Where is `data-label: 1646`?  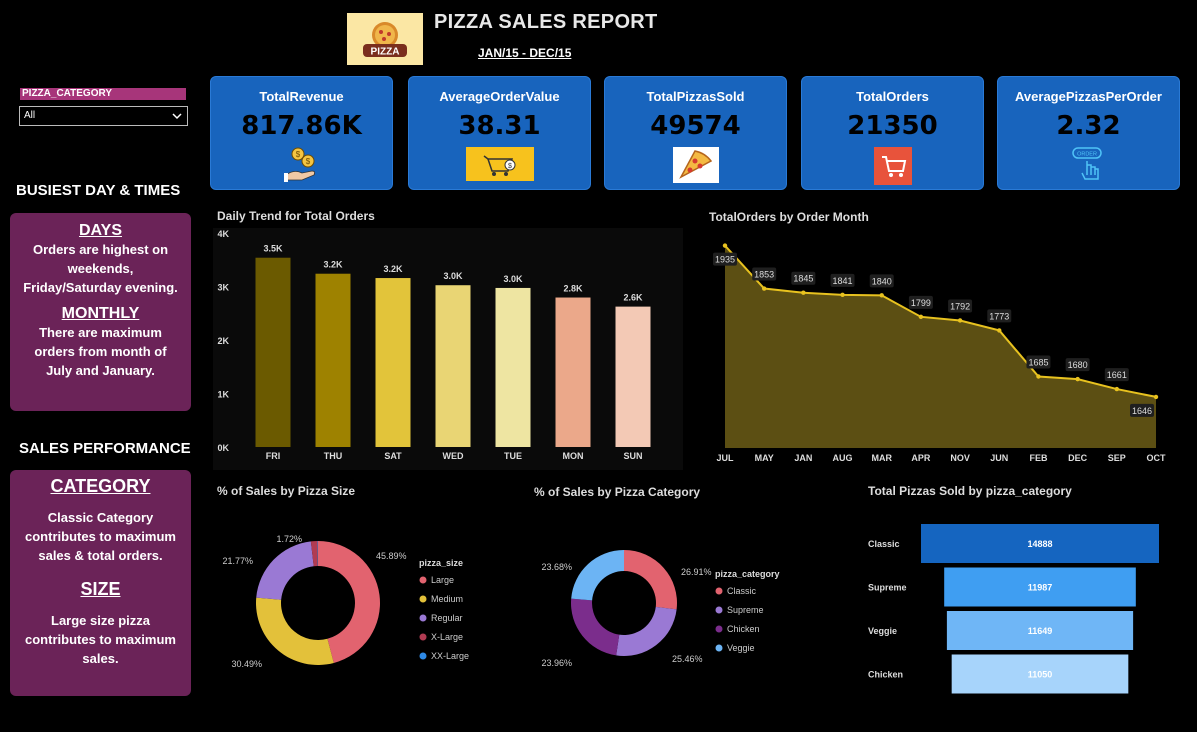 data-label: 1646 is located at coordinates (1142, 411).